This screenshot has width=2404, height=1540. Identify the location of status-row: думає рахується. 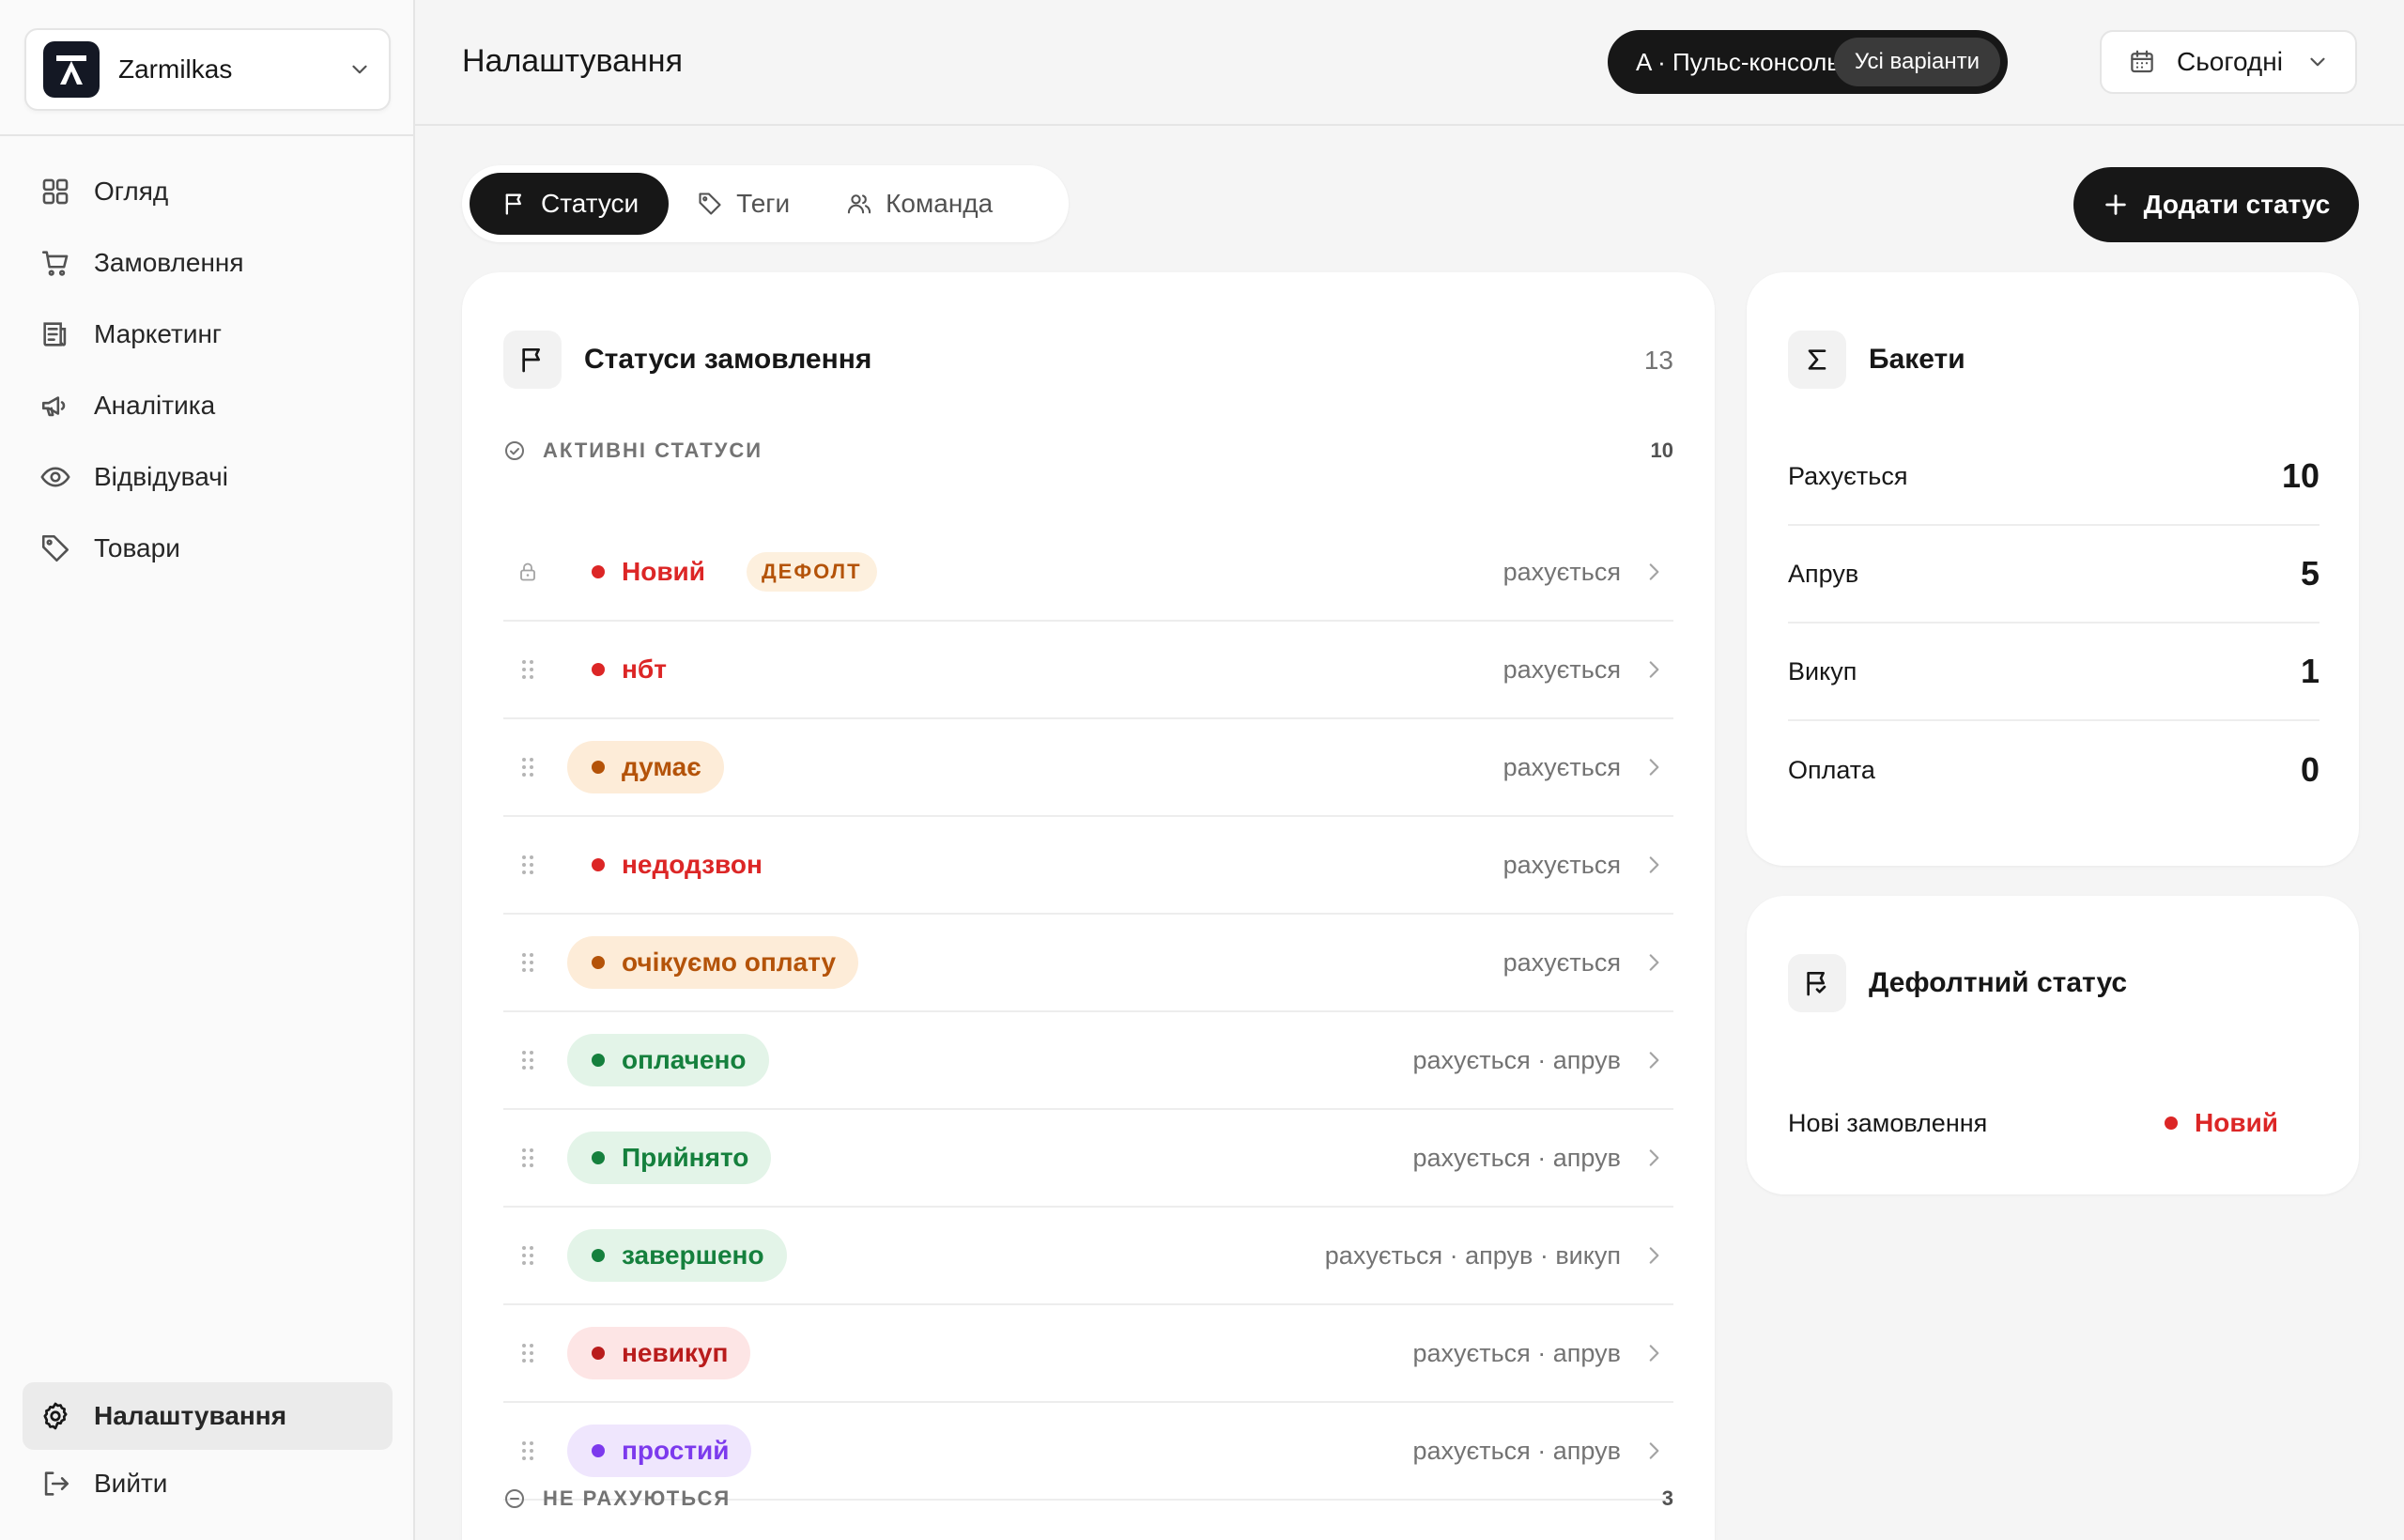
(1088, 768).